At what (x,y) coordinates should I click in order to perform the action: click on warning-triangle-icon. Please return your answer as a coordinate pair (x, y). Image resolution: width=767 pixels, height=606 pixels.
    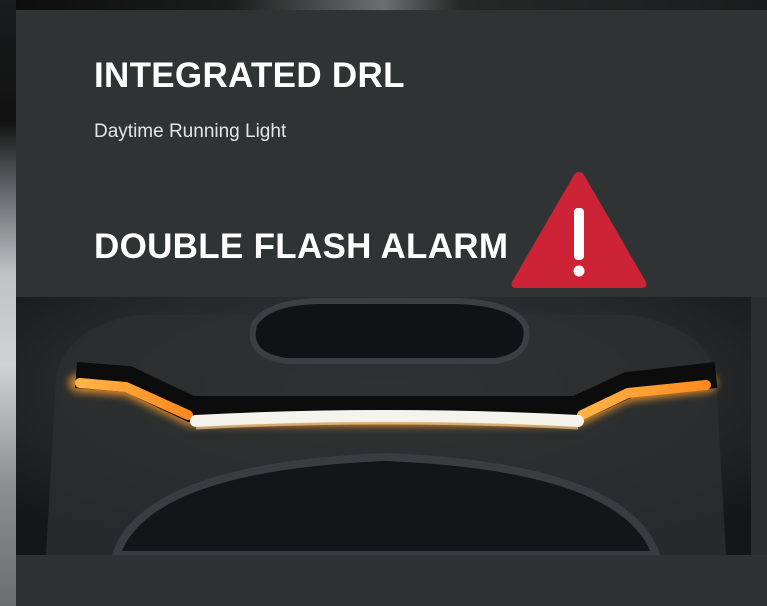
    Looking at the image, I should click on (579, 230).